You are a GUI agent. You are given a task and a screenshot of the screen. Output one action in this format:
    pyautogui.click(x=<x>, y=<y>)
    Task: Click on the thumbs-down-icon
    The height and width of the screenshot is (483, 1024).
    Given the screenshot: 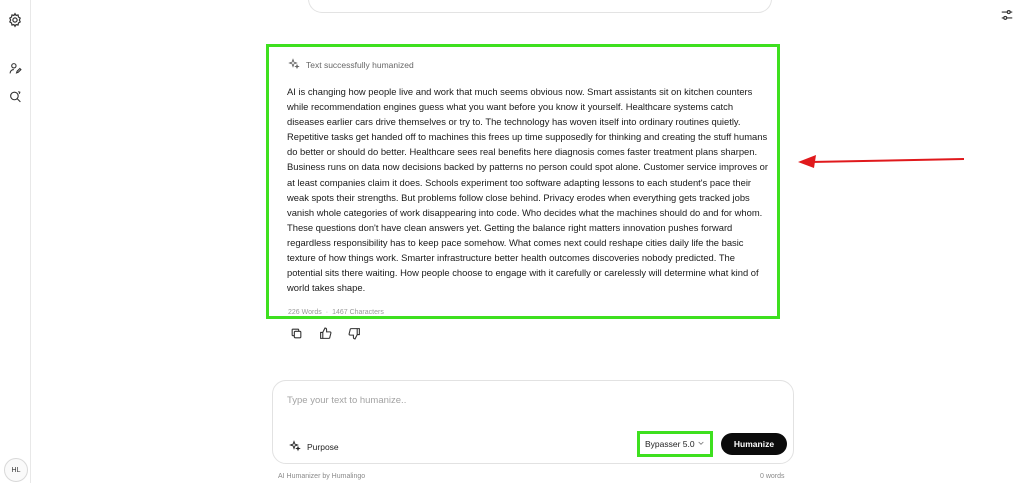 What is the action you would take?
    pyautogui.click(x=354, y=333)
    